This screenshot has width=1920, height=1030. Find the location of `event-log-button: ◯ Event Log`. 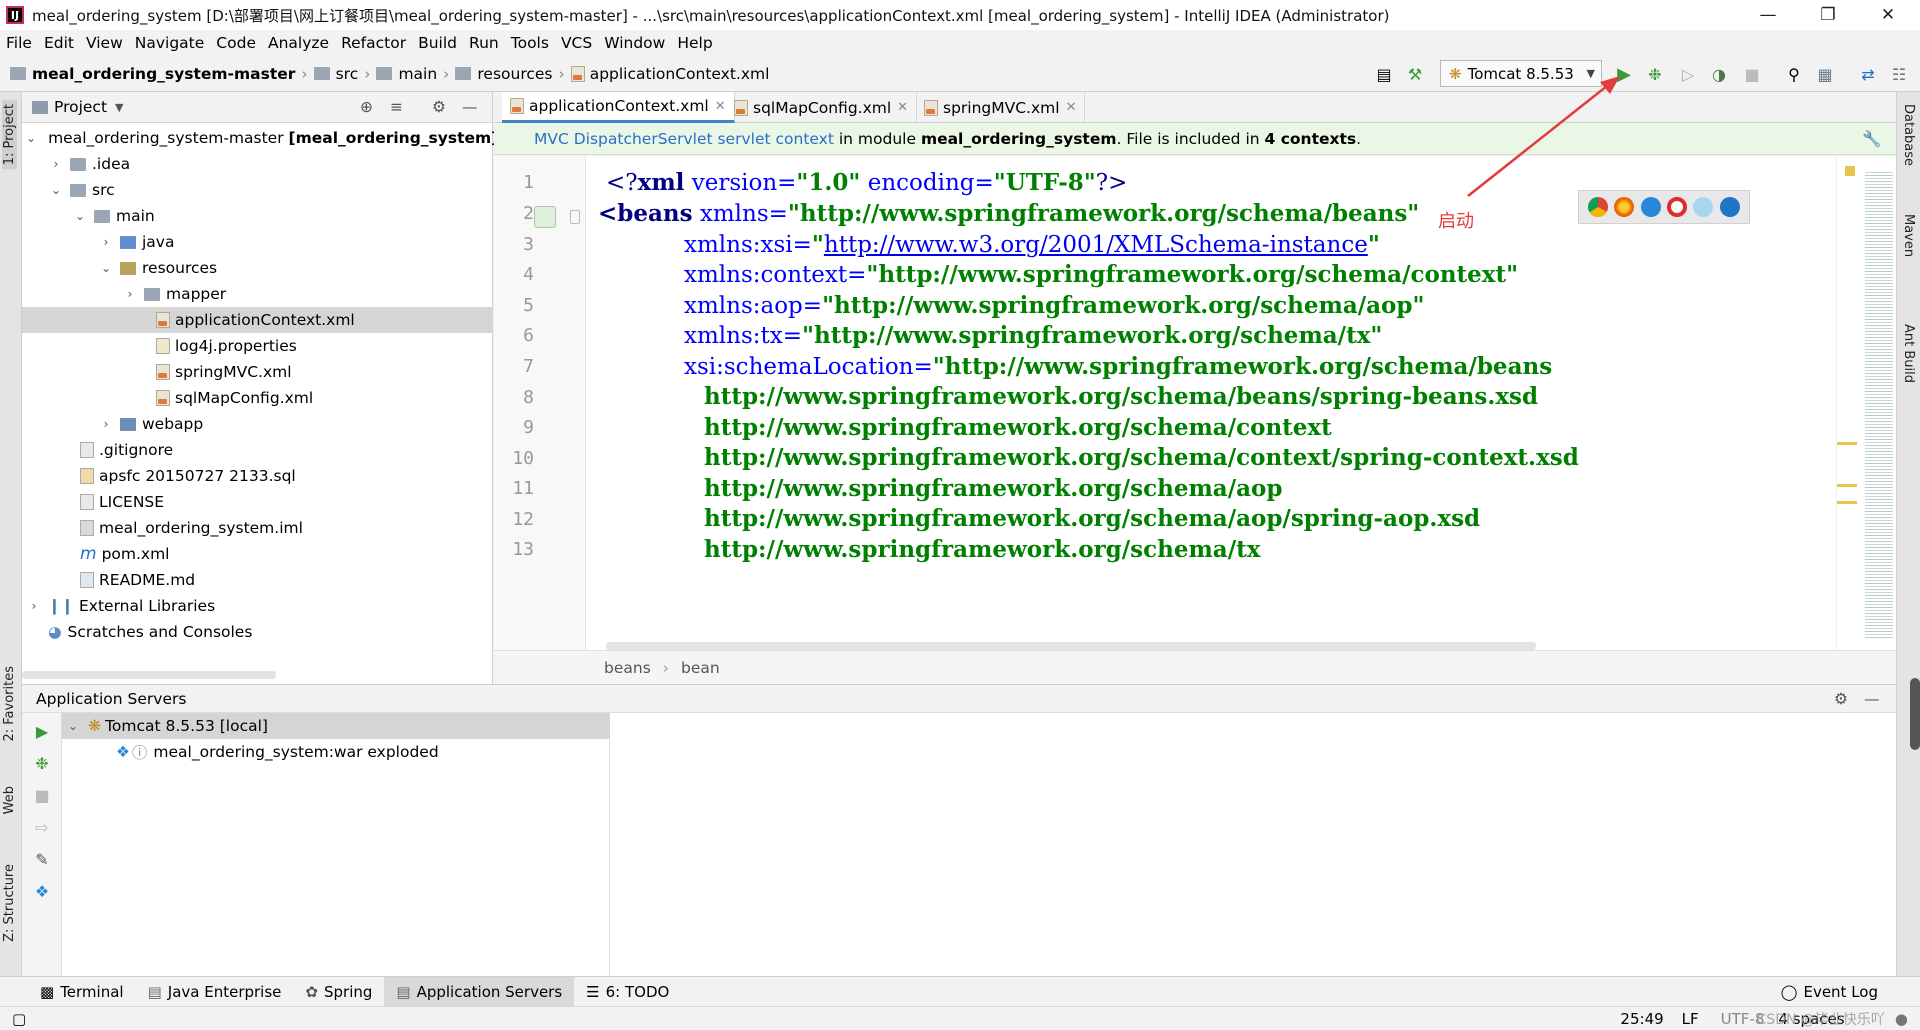

event-log-button: ◯ Event Log is located at coordinates (1829, 992).